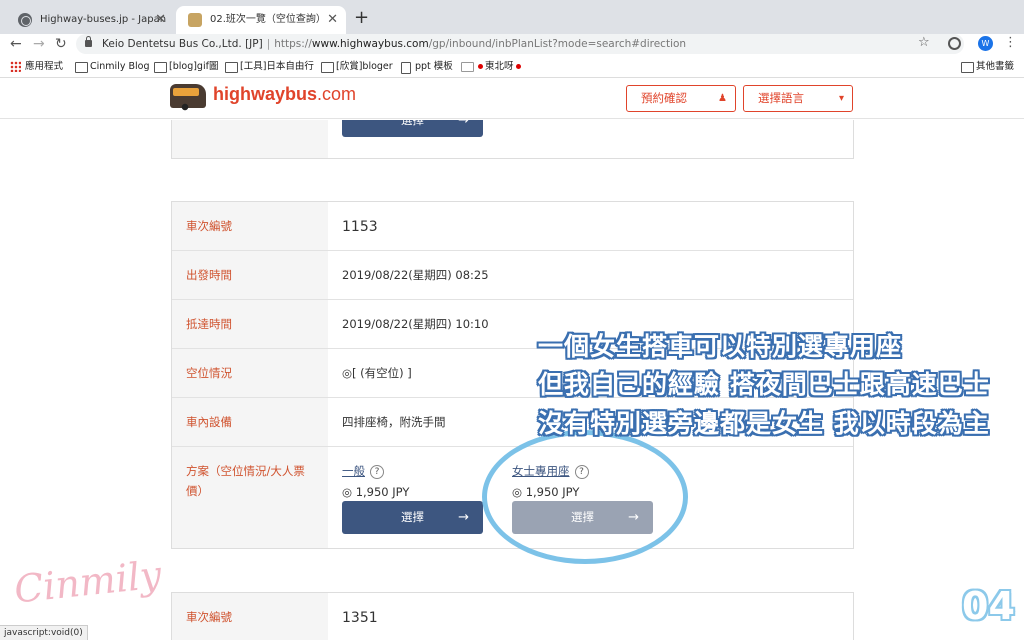 The width and height of the screenshot is (1024, 640). Describe the element at coordinates (361, 18) in the screenshot. I see `new-tab-button: +` at that location.